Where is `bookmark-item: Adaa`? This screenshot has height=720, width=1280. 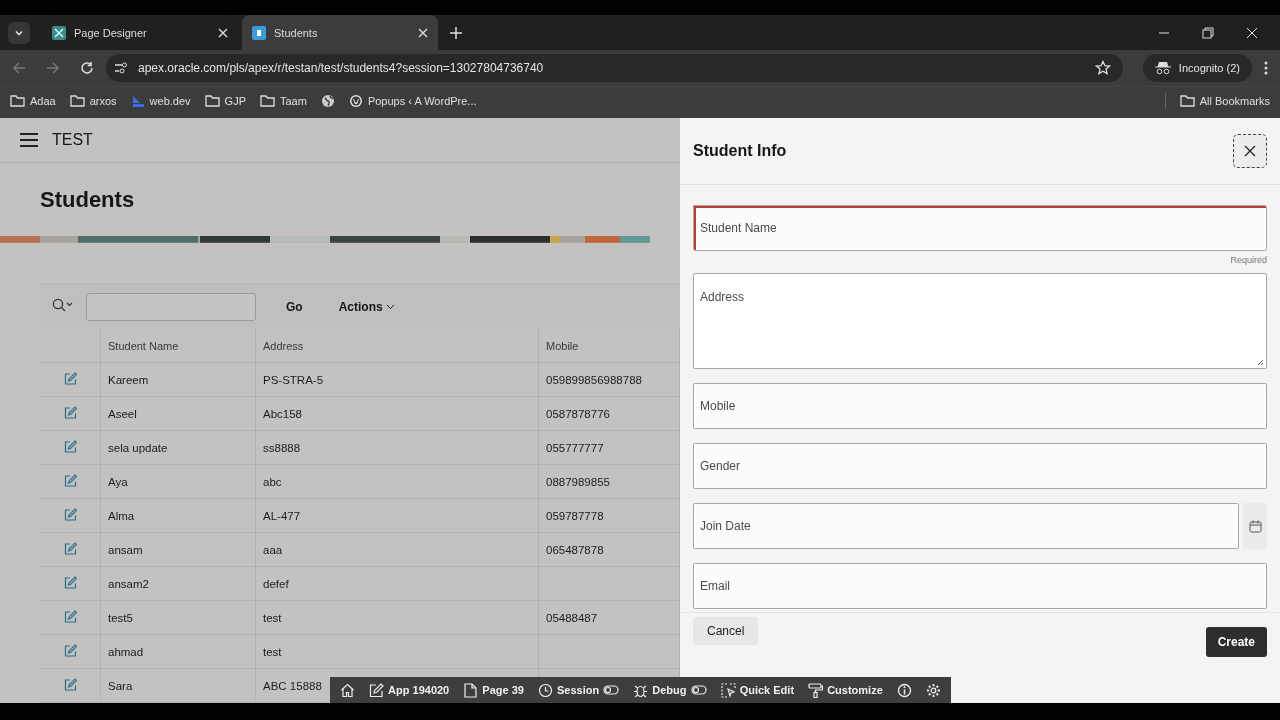
bookmark-item: Adaa is located at coordinates (33, 101).